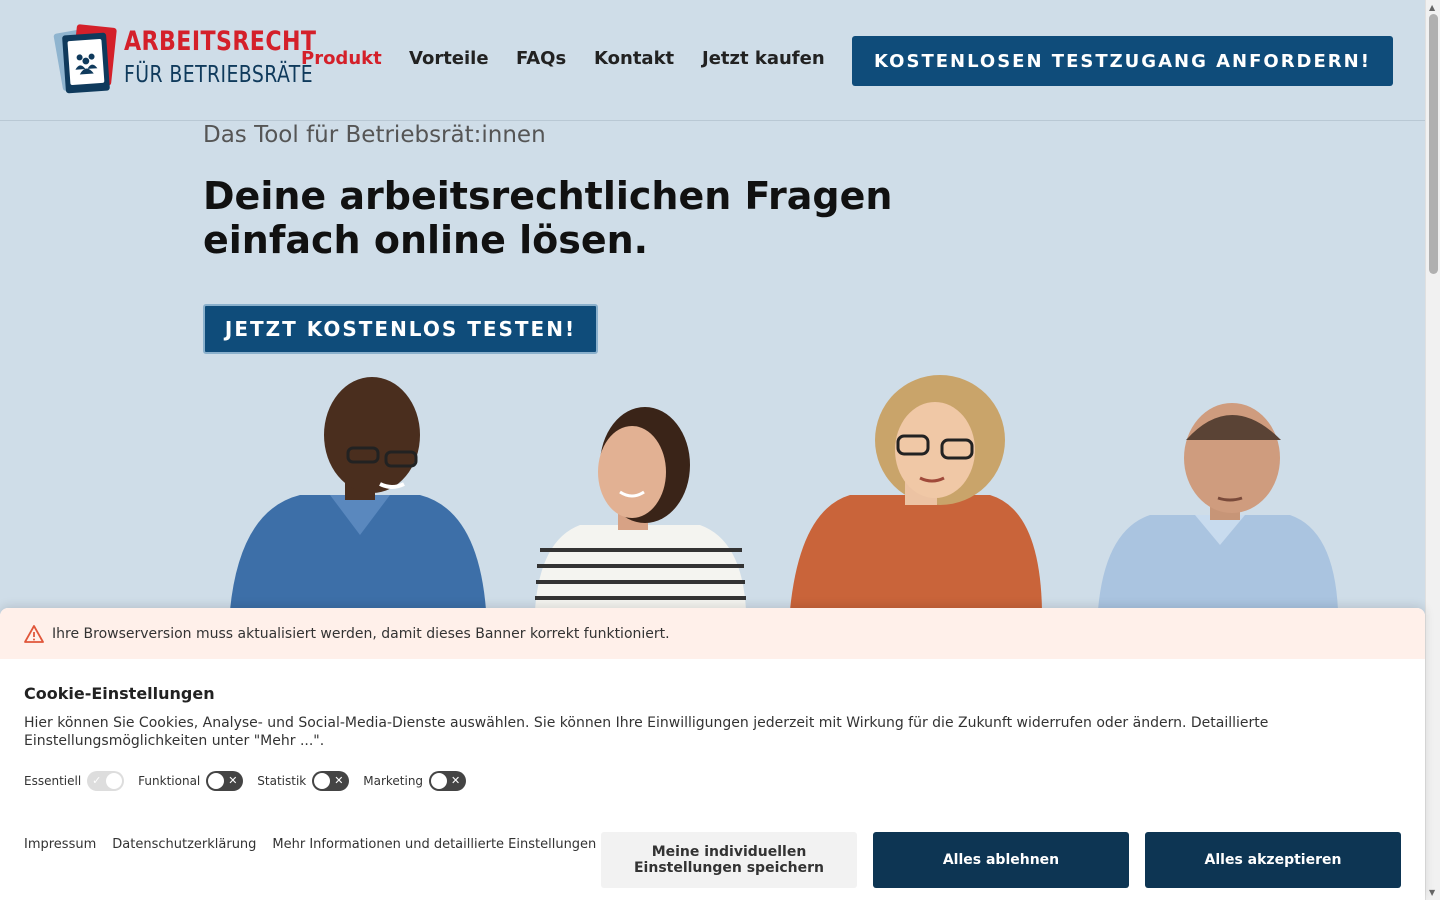  Describe the element at coordinates (1433, 144) in the screenshot. I see `scrollbar-thumb` at that location.